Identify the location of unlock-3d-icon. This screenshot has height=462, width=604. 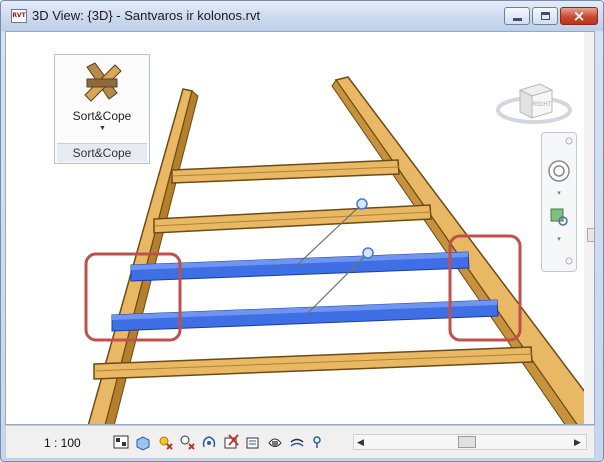
(253, 442).